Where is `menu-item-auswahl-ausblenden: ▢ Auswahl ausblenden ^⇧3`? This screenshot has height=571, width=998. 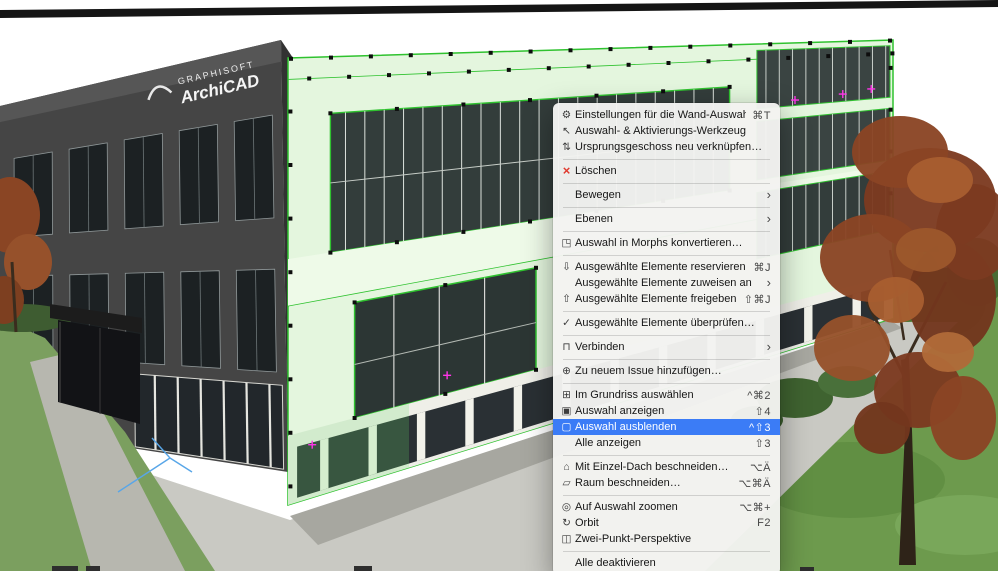
menu-item-auswahl-ausblenden: ▢ Auswahl ausblenden ^⇧3 is located at coordinates (666, 427).